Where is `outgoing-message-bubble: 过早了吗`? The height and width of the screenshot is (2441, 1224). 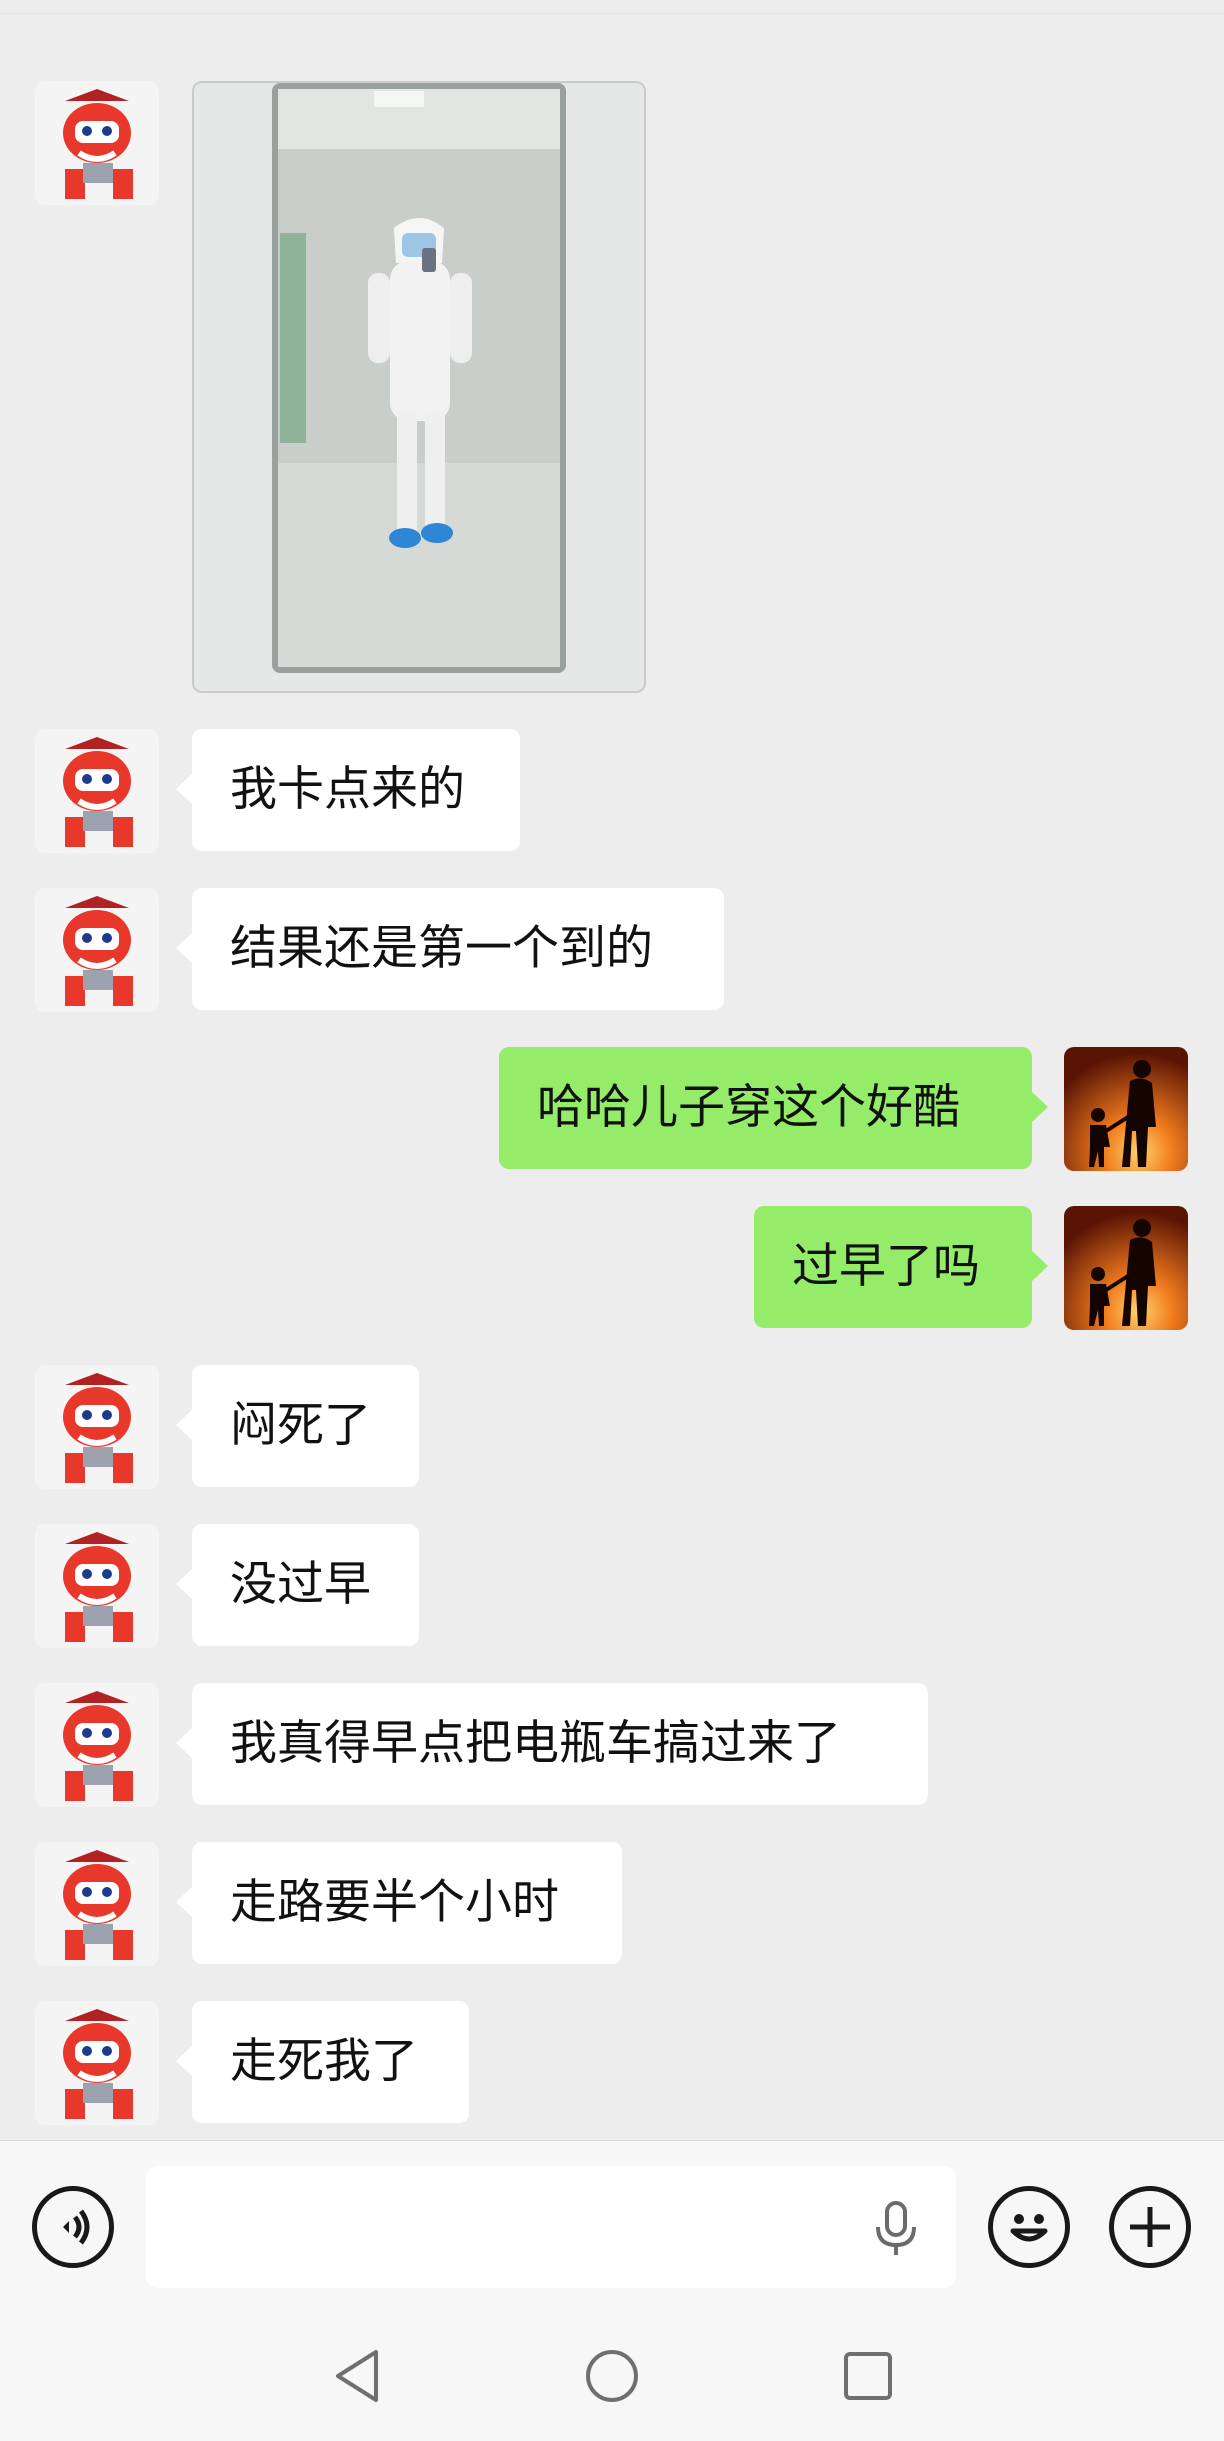
outgoing-message-bubble: 过早了吗 is located at coordinates (901, 1267).